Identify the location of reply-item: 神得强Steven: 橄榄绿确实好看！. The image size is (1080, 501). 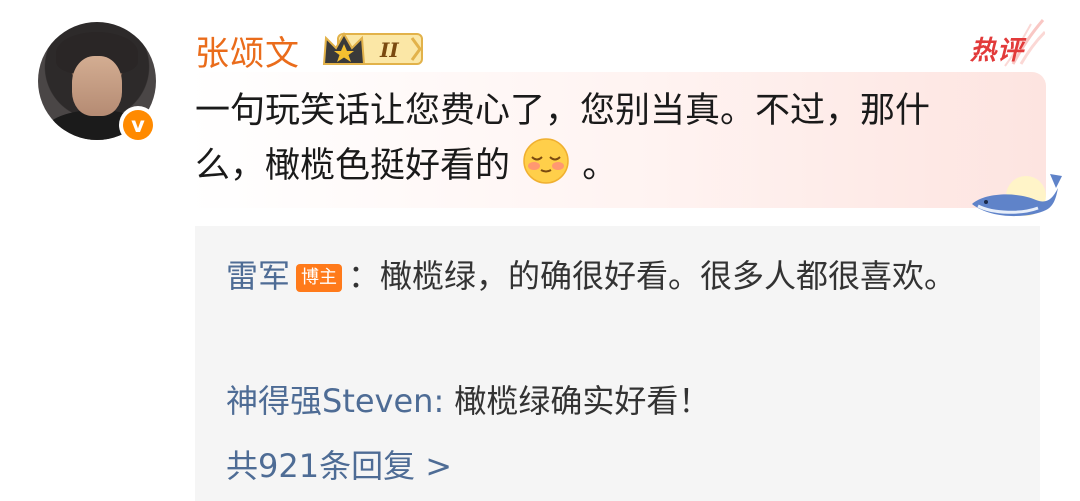
(616, 401).